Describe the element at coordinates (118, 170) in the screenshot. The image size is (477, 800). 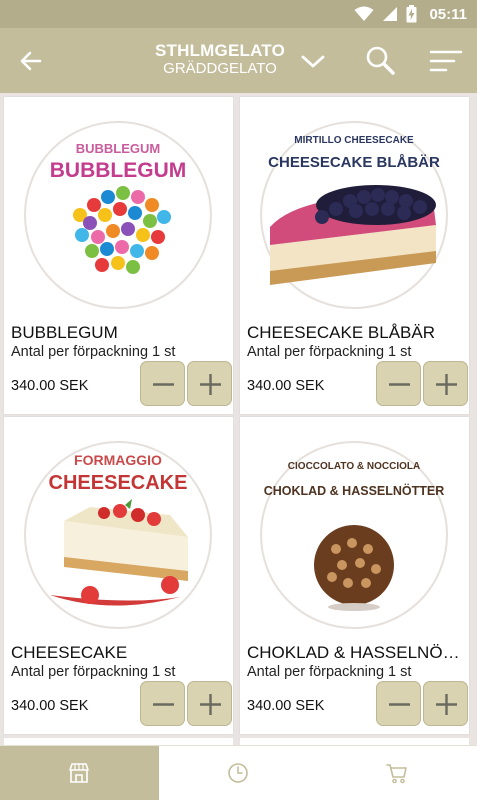
I see `image-label-main: BUBBLEGUM` at that location.